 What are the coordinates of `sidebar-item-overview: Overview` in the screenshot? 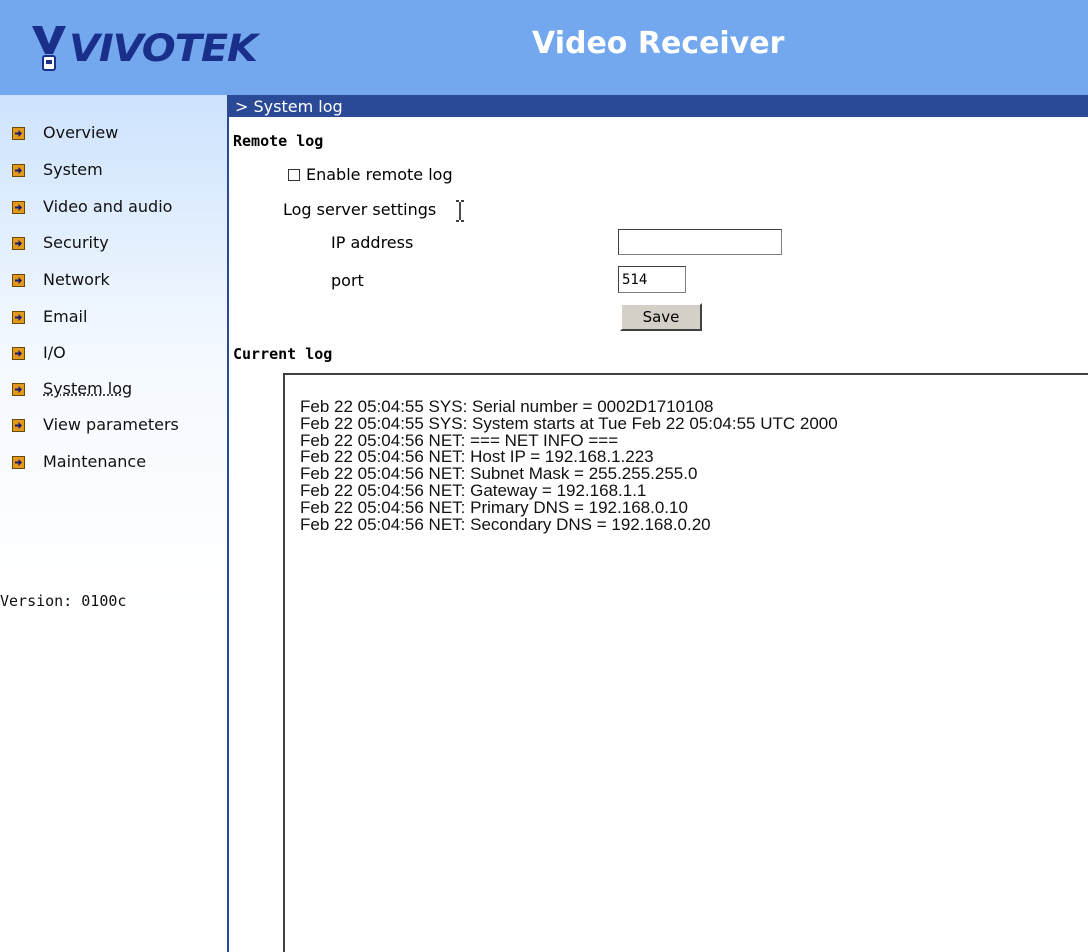 It's located at (65, 132).